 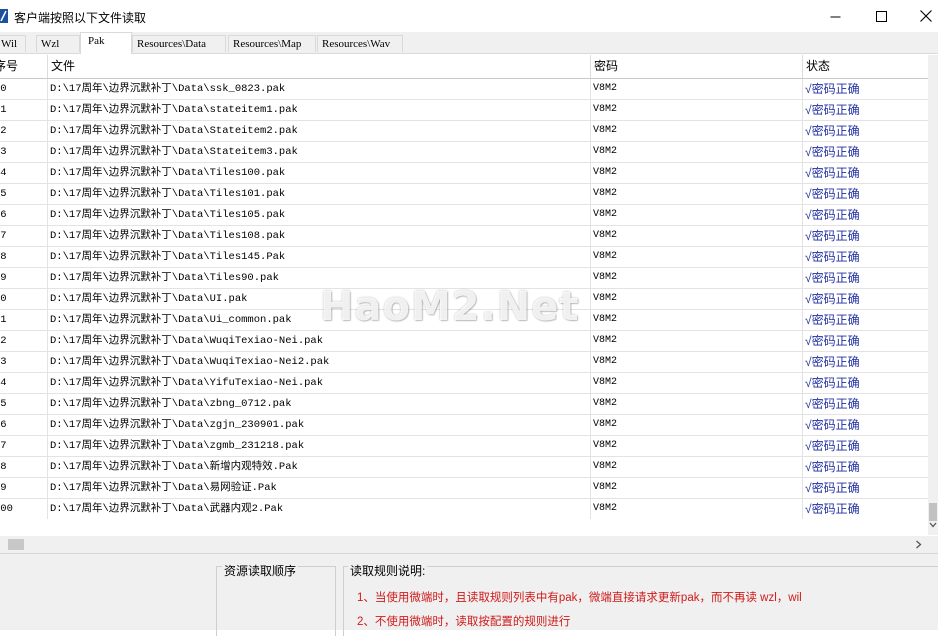 I want to click on app-icon, so click(x=4, y=16).